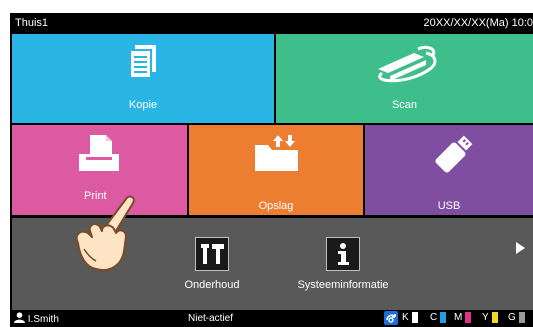 The image size is (533, 327). What do you see at coordinates (212, 254) in the screenshot?
I see `tools-icon` at bounding box center [212, 254].